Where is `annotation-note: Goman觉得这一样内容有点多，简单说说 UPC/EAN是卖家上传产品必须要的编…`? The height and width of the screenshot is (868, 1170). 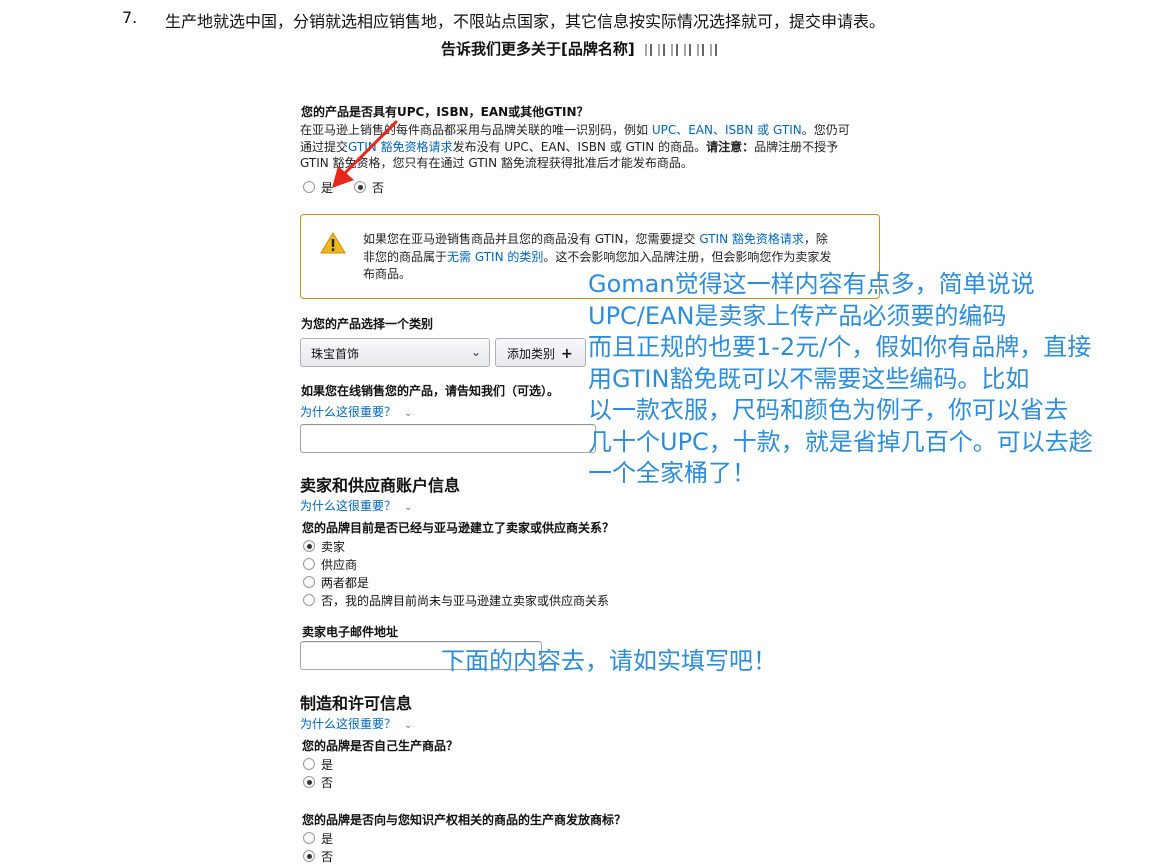 annotation-note: Goman觉得这一样内容有点多，简单说说 UPC/EAN是卖家上传产品必须要的编… is located at coordinates (840, 379).